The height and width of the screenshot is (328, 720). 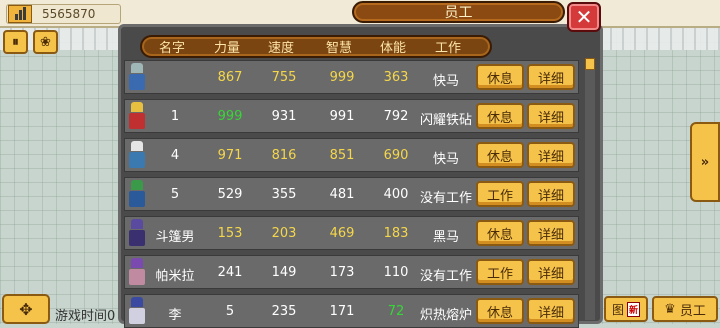 I want to click on cell-wis: 171, so click(x=342, y=311).